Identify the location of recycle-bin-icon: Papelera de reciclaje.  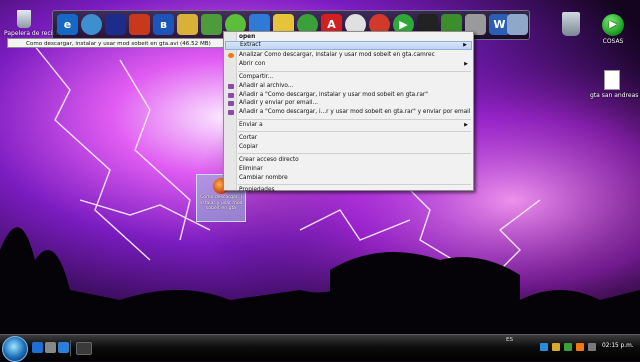
(35, 23).